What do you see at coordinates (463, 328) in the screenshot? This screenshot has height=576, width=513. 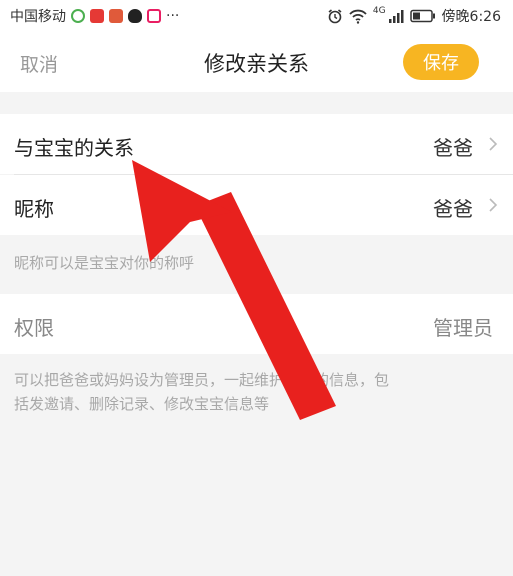 I see `permission-value: 管理员` at bounding box center [463, 328].